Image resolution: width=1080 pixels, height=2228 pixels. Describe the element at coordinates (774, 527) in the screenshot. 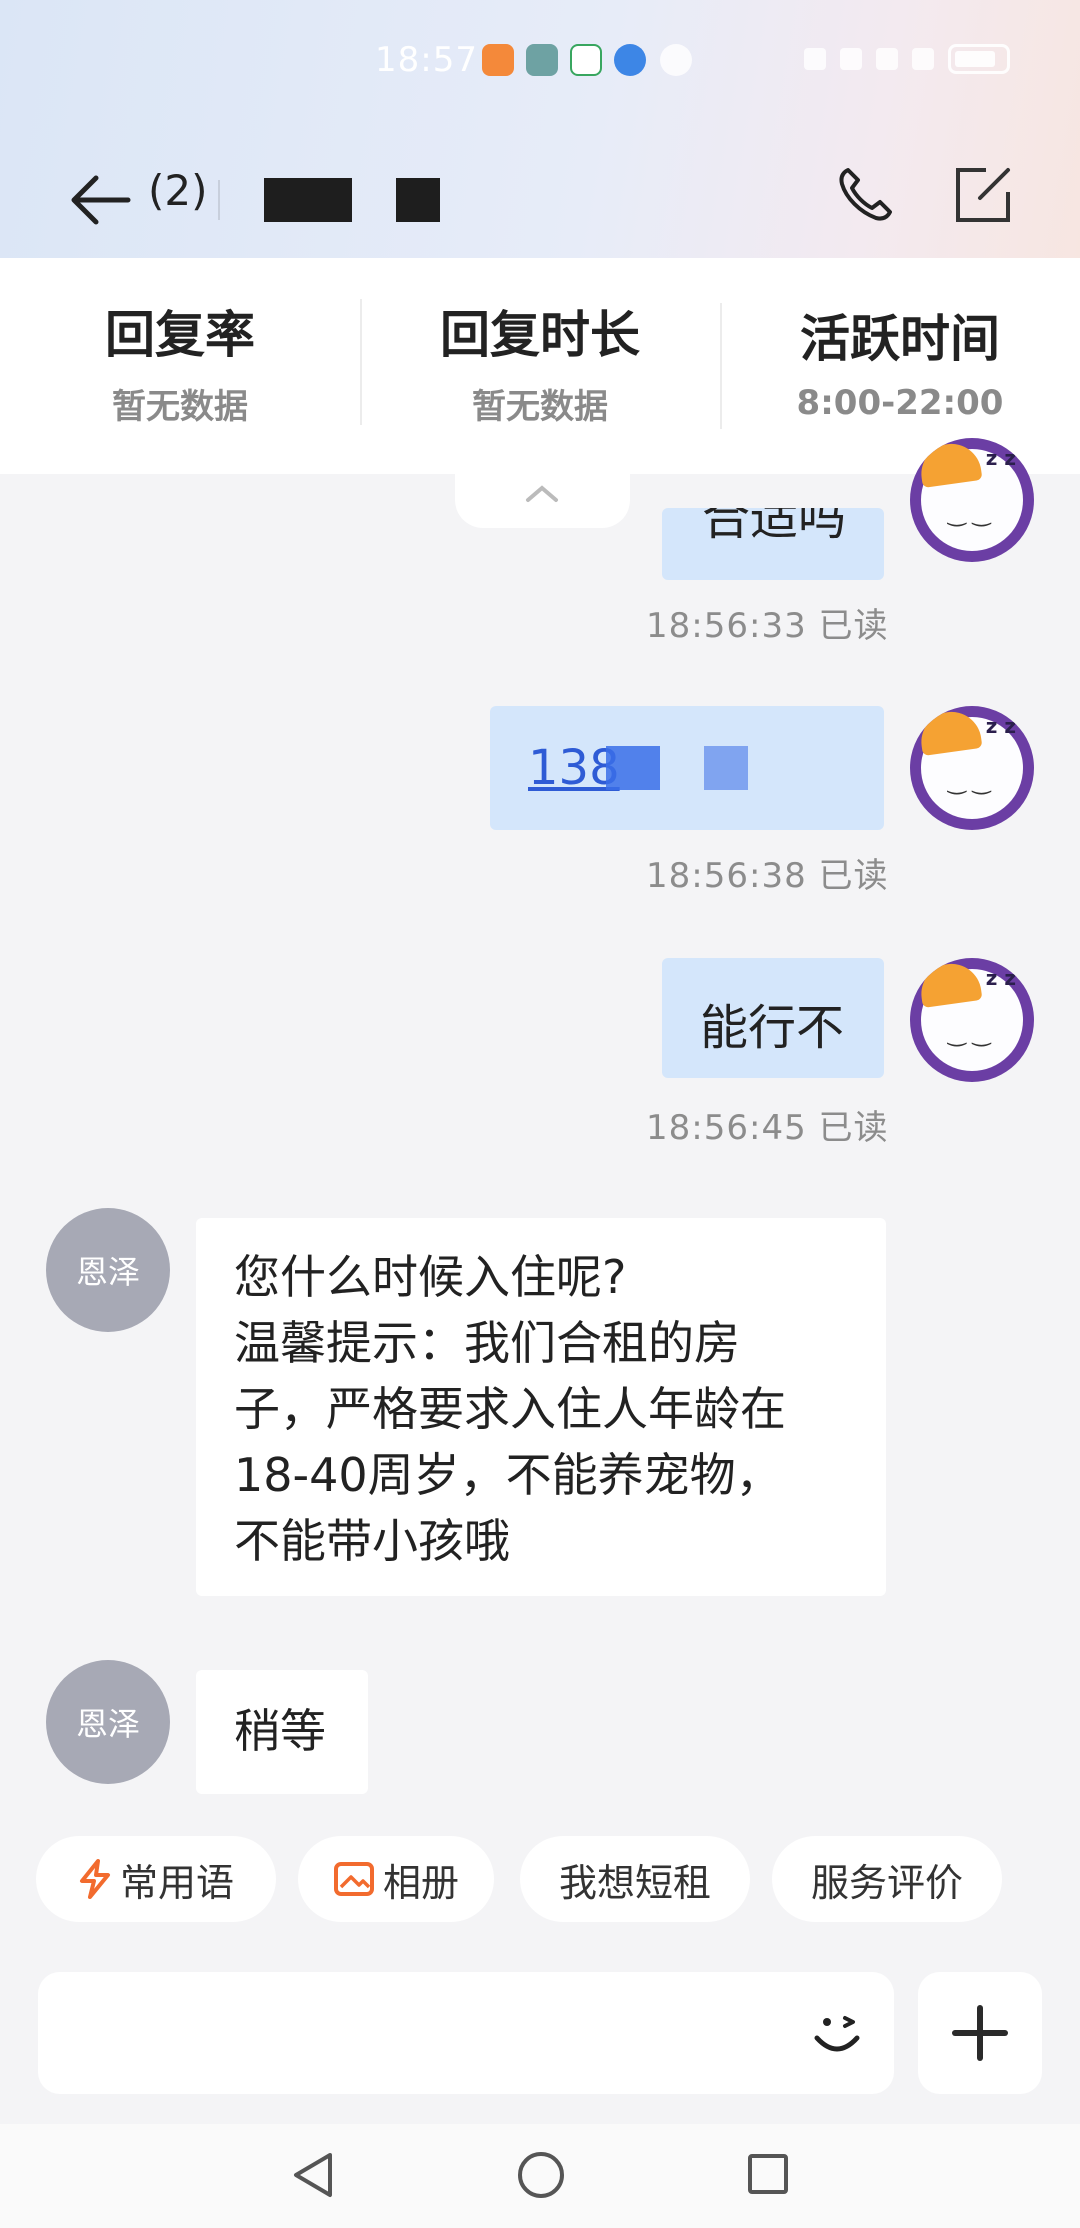

I see `message-text: 合适吗` at that location.